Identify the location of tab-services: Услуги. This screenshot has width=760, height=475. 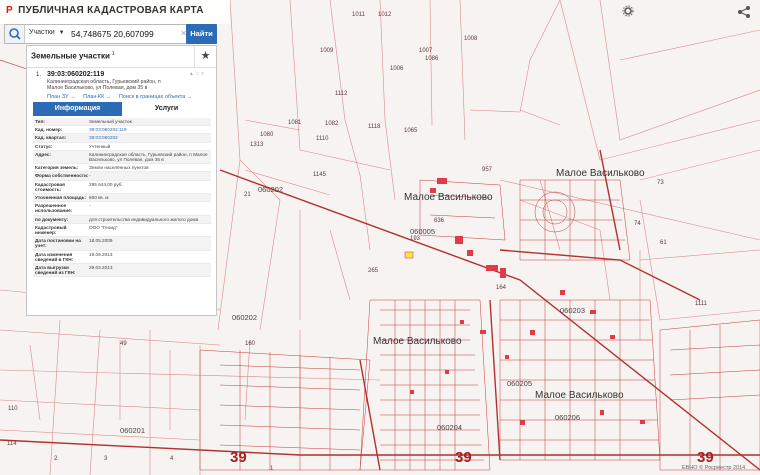
(166, 109).